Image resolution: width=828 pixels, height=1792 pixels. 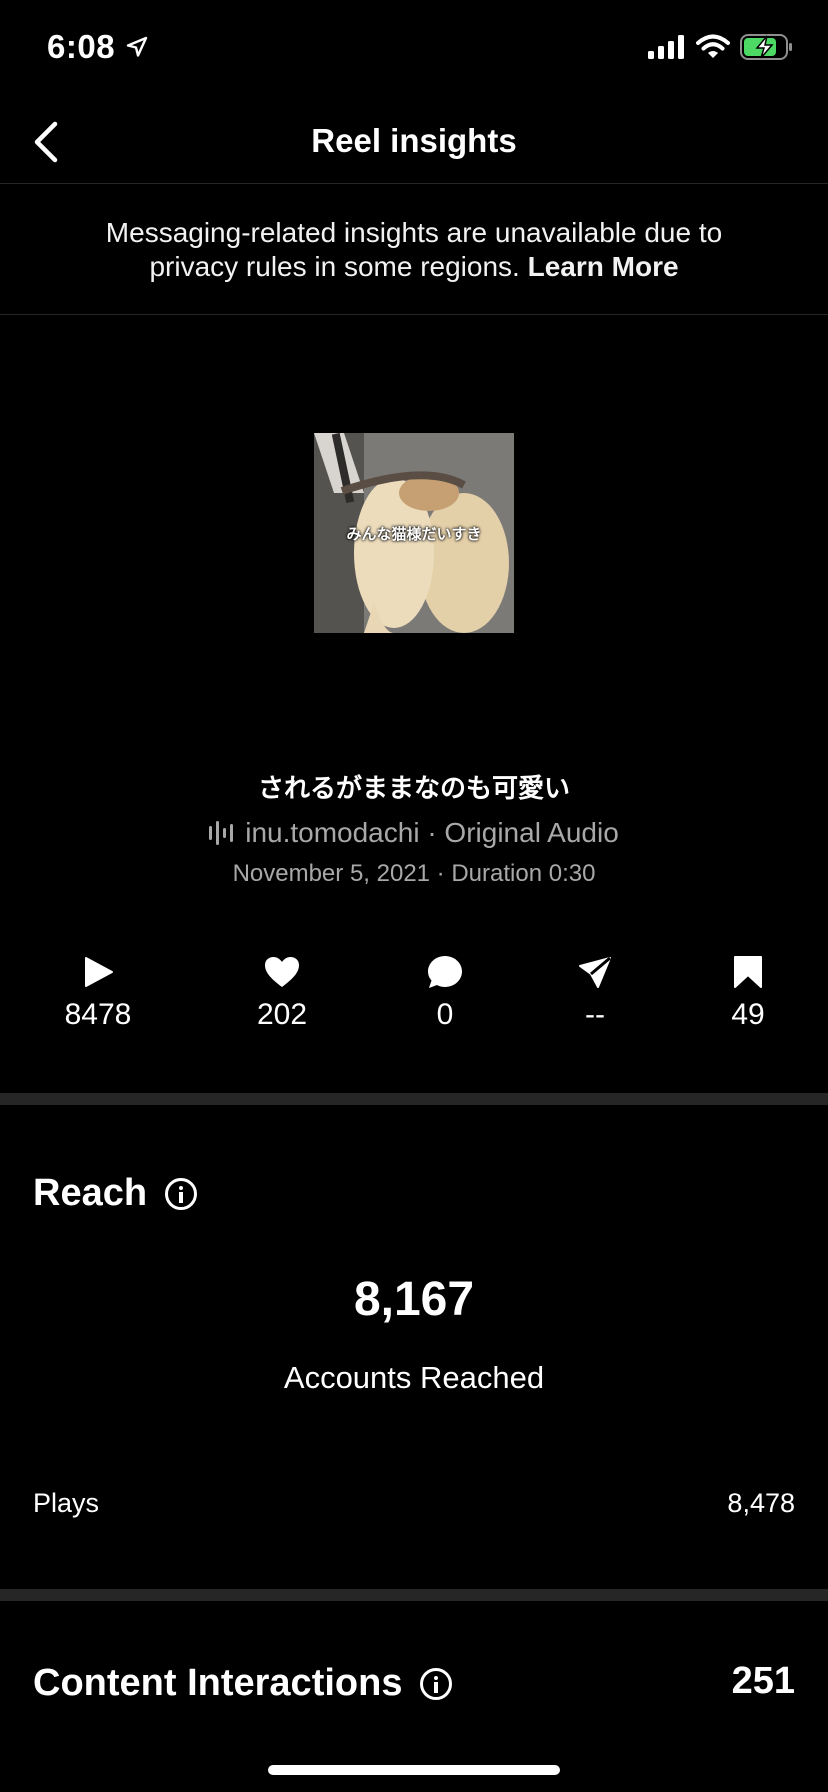 What do you see at coordinates (666, 47) in the screenshot?
I see `cellular-signal-icon` at bounding box center [666, 47].